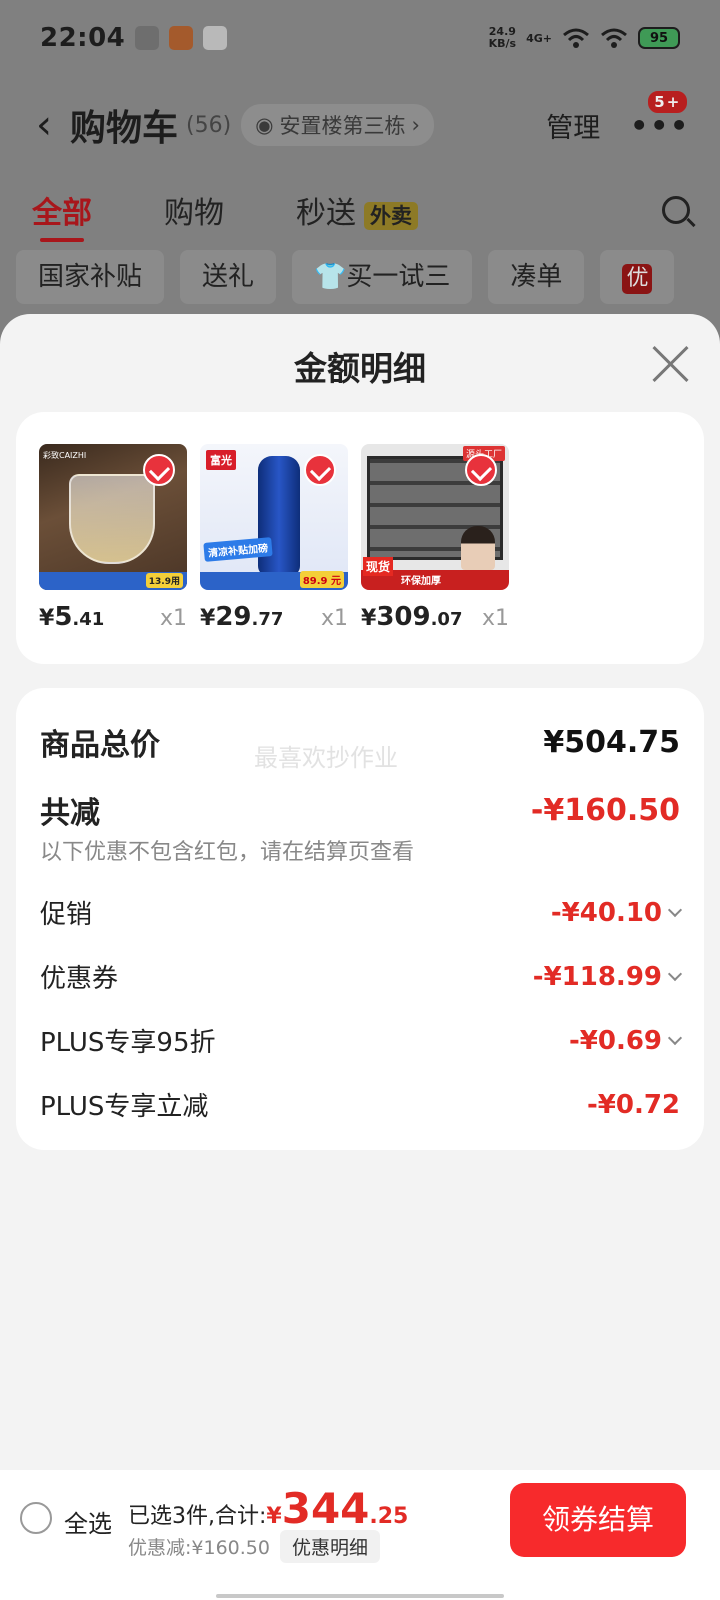  I want to click on product-price-row: ¥ 309 .07 x1, so click(435, 617).